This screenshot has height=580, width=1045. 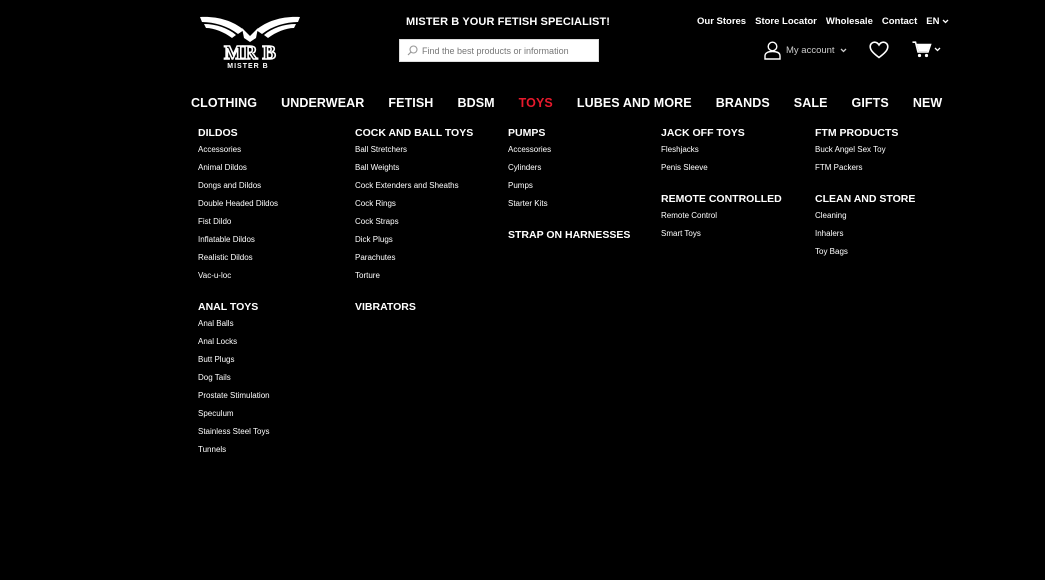 I want to click on menu-link: Cleaning, so click(x=865, y=220).